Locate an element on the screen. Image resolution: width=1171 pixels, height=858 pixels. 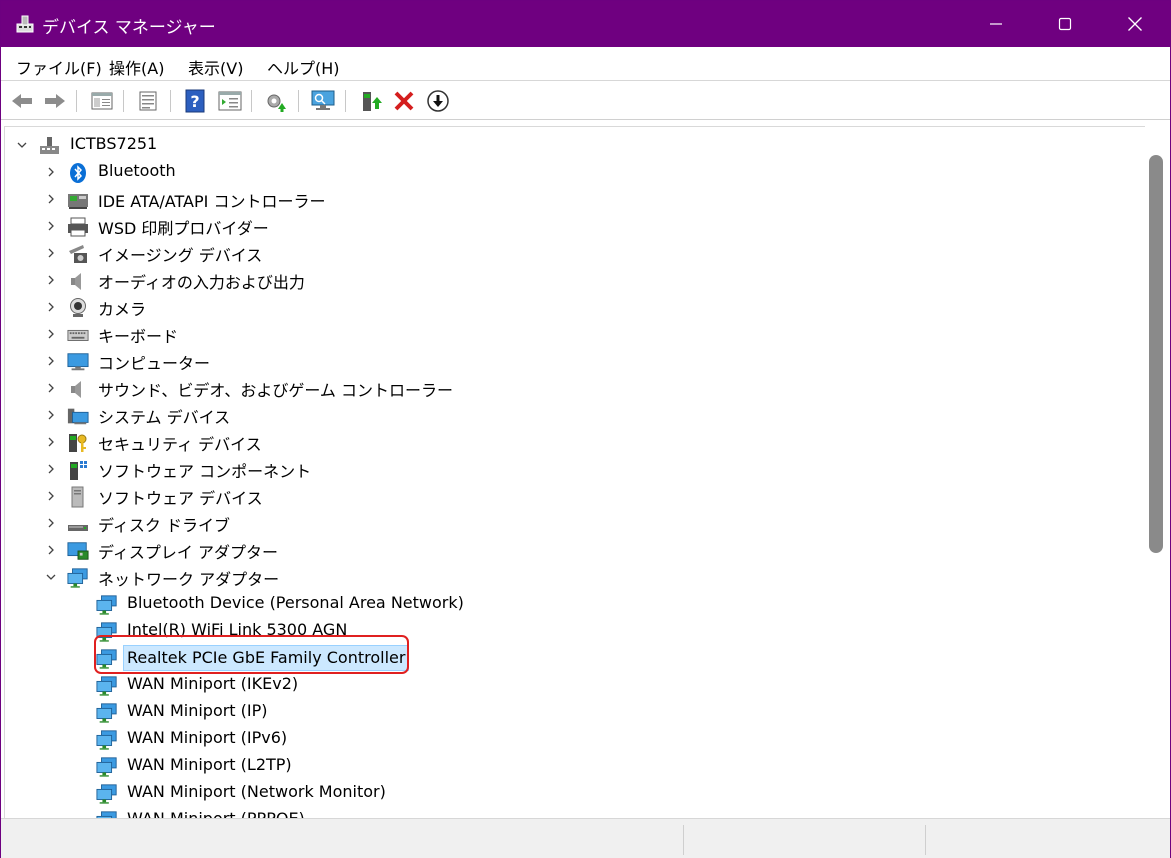
scrollbar-thumb is located at coordinates (1156, 354).